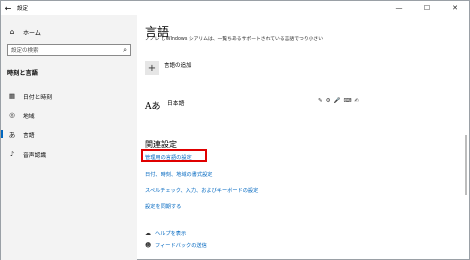 The width and height of the screenshot is (470, 260). What do you see at coordinates (125, 50) in the screenshot?
I see `search-icon: ⌕` at bounding box center [125, 50].